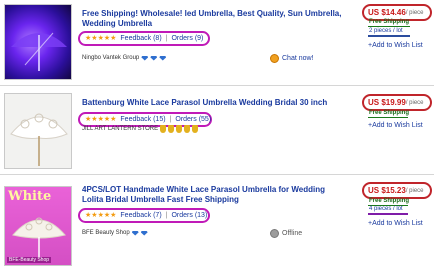 This screenshot has height=266, width=434. Describe the element at coordinates (387, 102) in the screenshot. I see `price: US $19.99` at that location.